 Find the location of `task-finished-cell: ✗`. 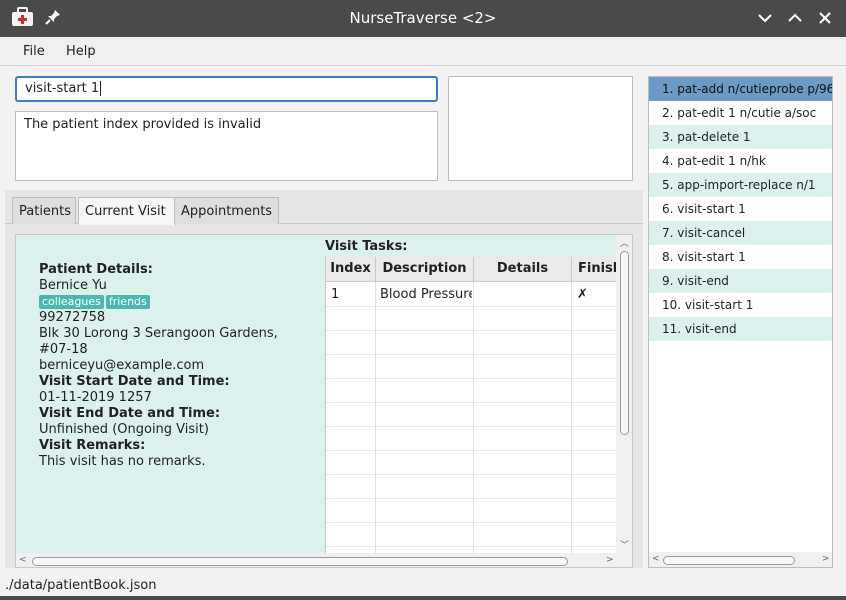

task-finished-cell: ✗ is located at coordinates (597, 294).